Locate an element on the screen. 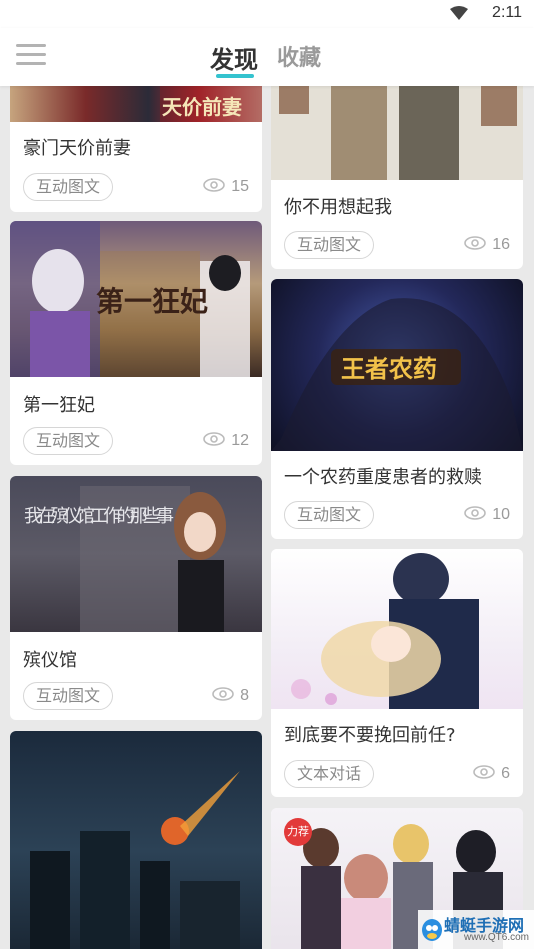 The image size is (534, 949). view-count: 15 is located at coordinates (226, 187).